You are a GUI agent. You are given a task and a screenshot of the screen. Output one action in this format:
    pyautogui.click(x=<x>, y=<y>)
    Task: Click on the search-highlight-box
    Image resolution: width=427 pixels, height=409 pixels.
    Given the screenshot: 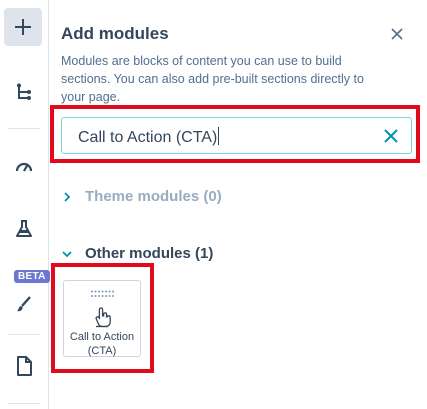 What is the action you would take?
    pyautogui.click(x=235, y=134)
    